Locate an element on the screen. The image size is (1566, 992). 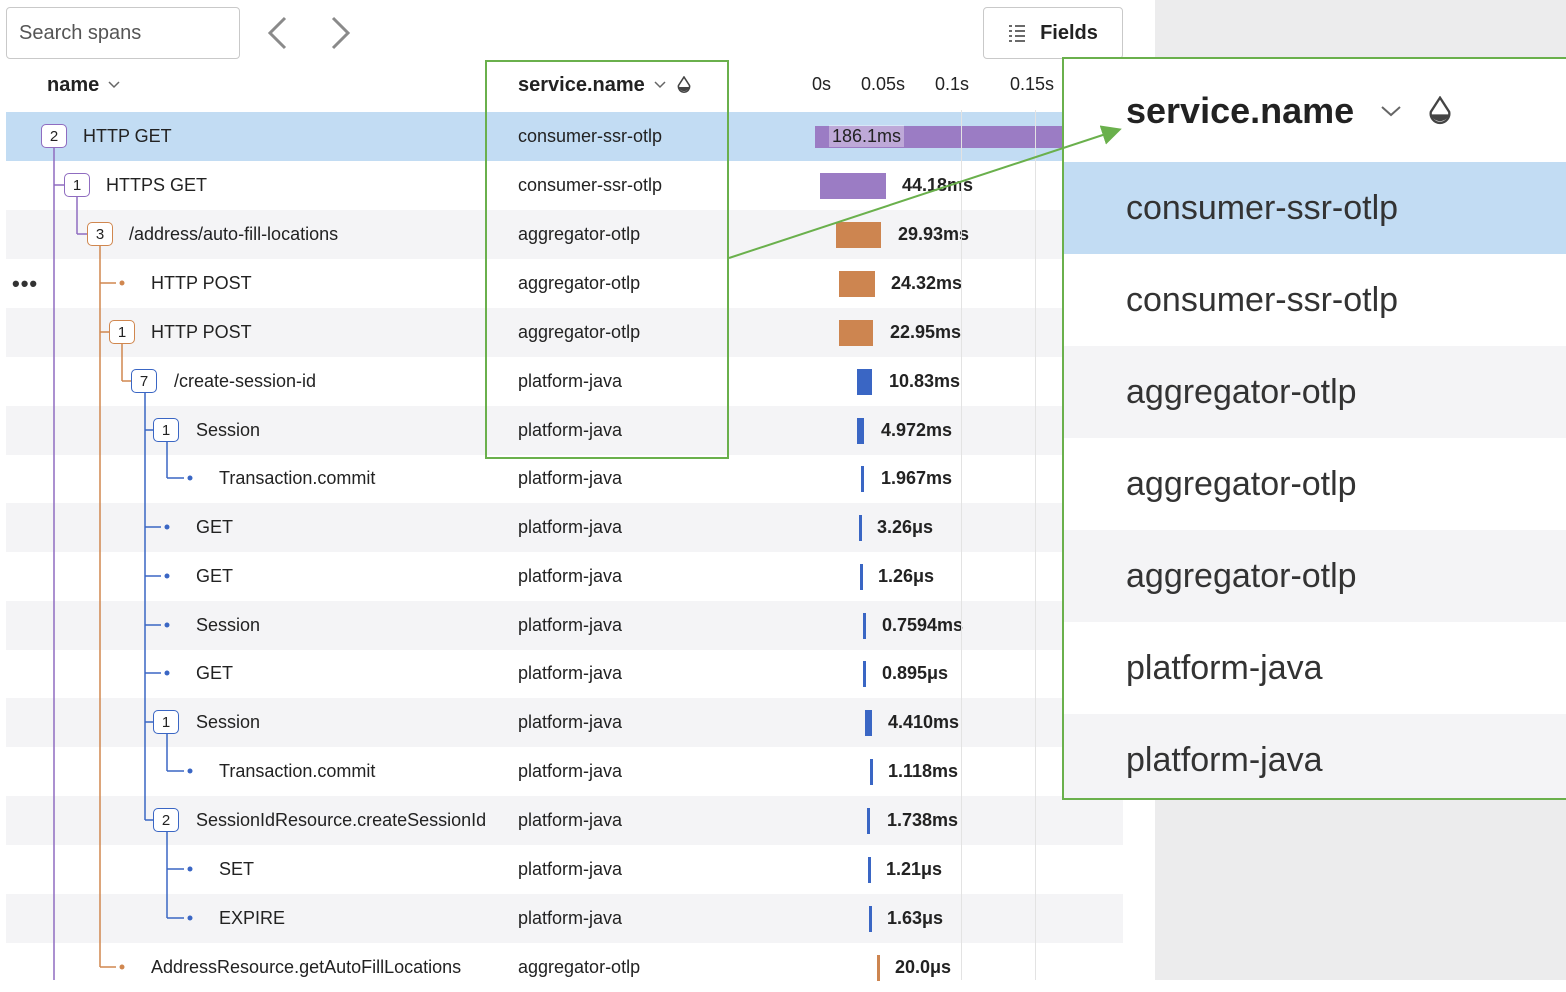
span-duration-label: 0.895μs is located at coordinates (915, 673).